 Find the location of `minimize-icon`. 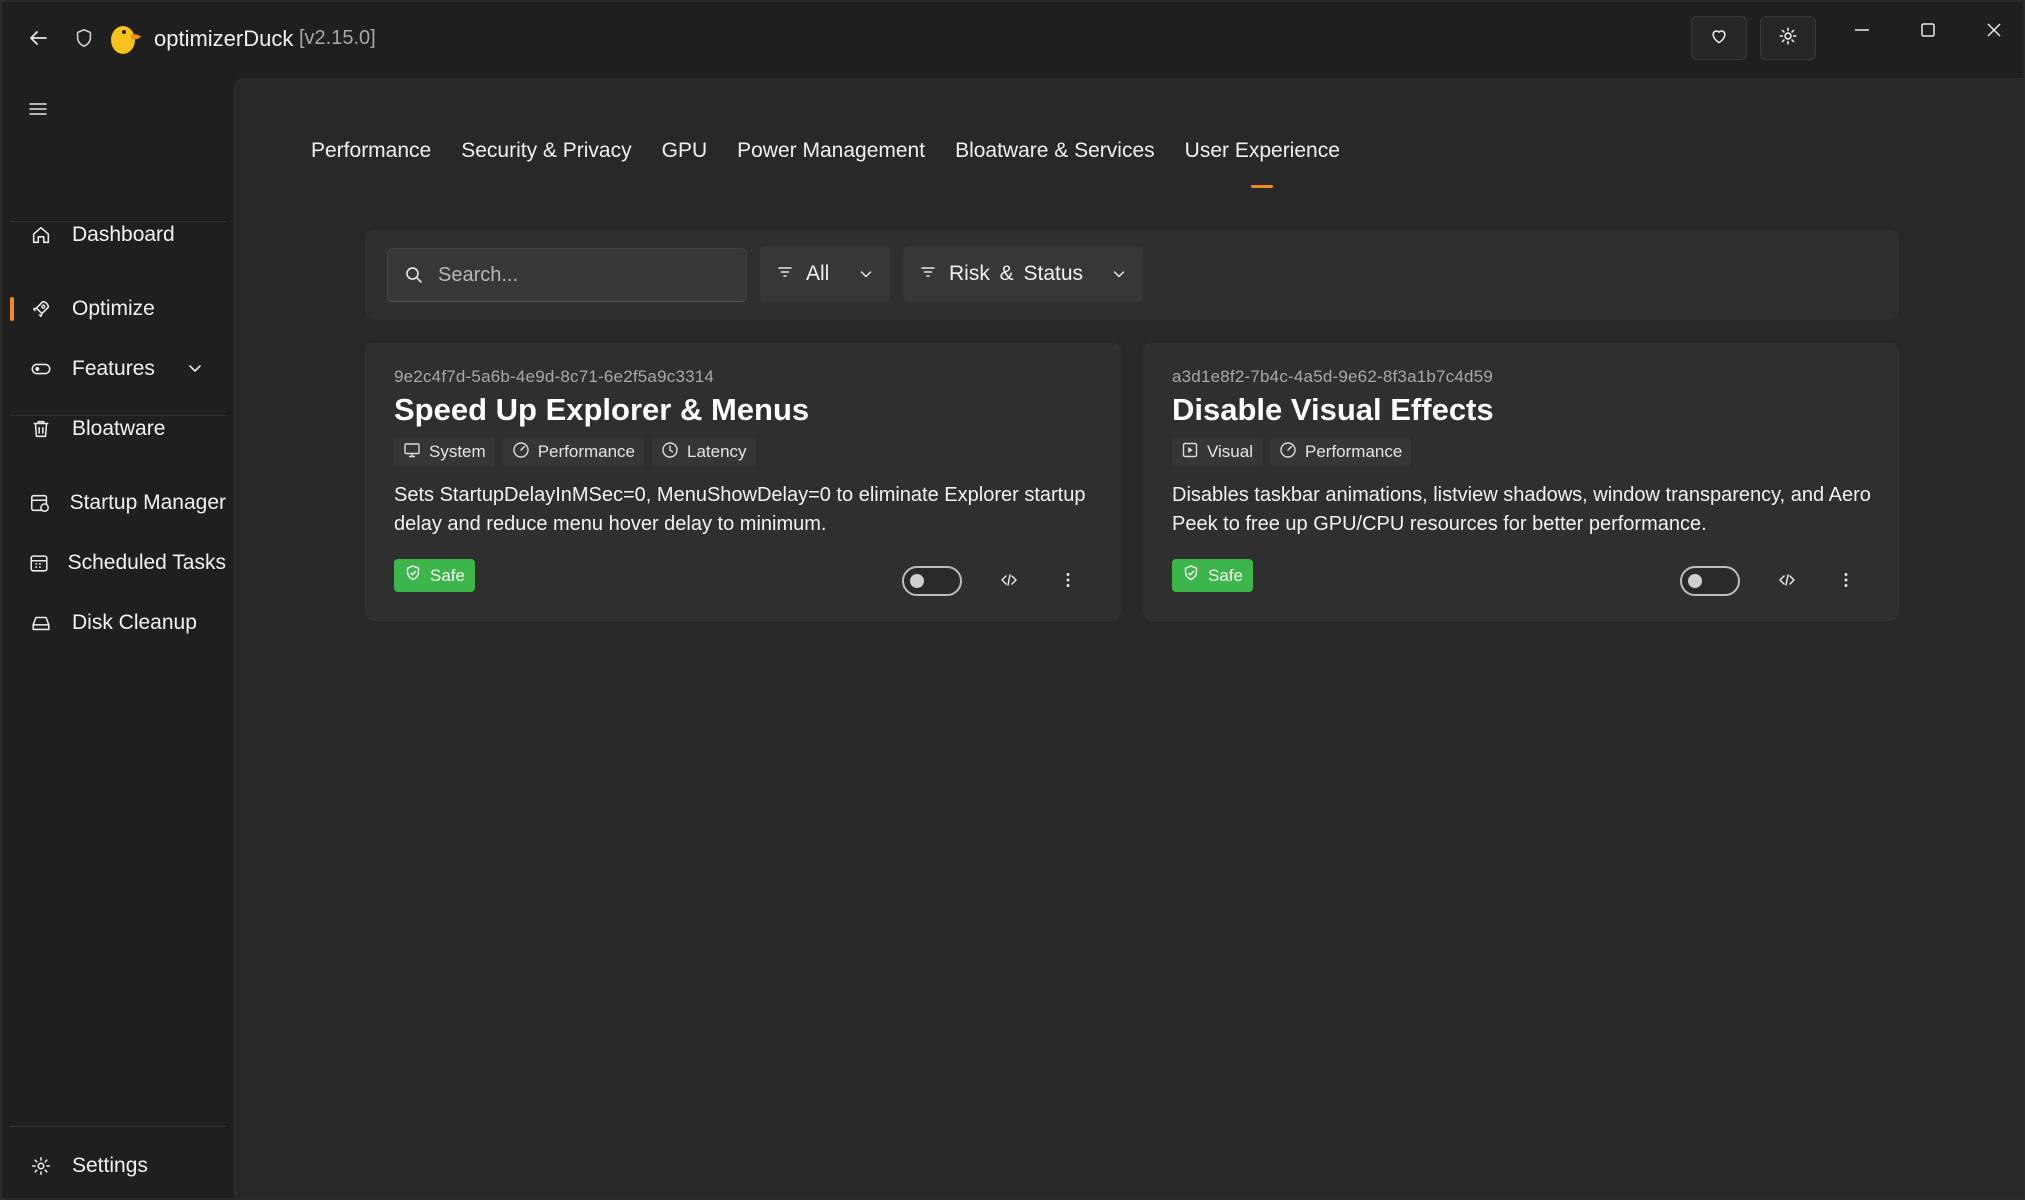

minimize-icon is located at coordinates (1862, 32).